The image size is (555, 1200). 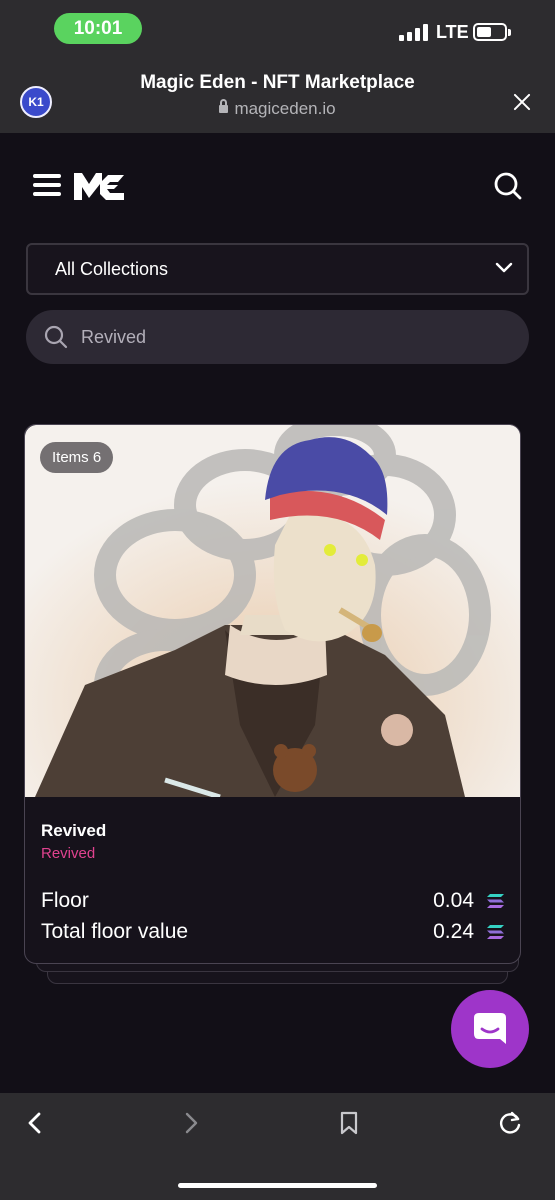 I want to click on battery-icon, so click(x=492, y=32).